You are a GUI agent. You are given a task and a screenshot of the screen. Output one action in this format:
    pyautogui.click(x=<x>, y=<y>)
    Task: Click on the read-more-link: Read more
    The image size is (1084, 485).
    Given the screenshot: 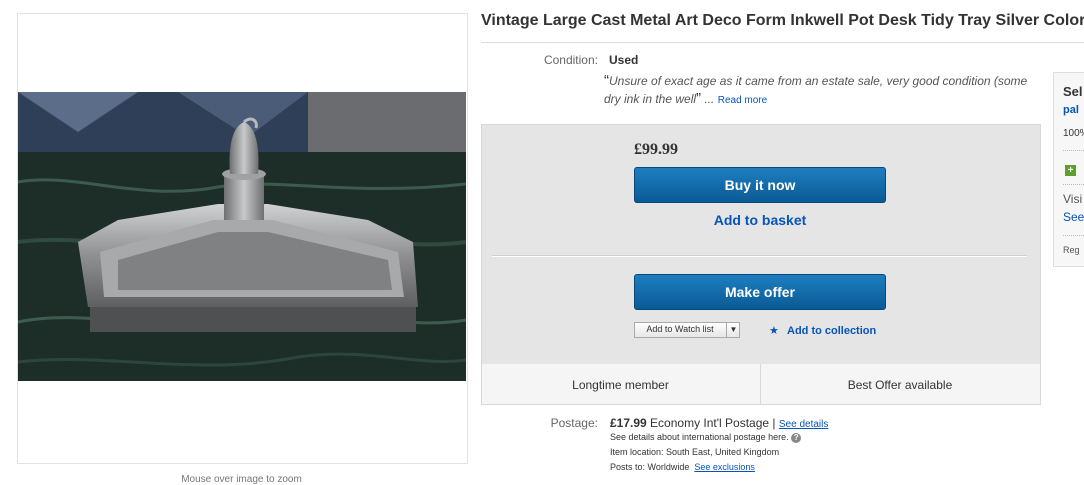 What is the action you would take?
    pyautogui.click(x=742, y=100)
    